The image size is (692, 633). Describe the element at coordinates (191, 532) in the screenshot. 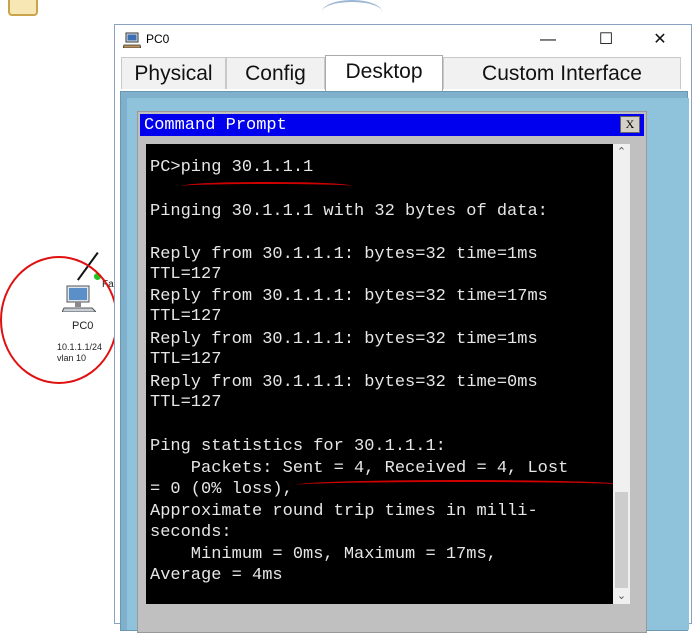

I see `terminal-line: seconds:` at that location.